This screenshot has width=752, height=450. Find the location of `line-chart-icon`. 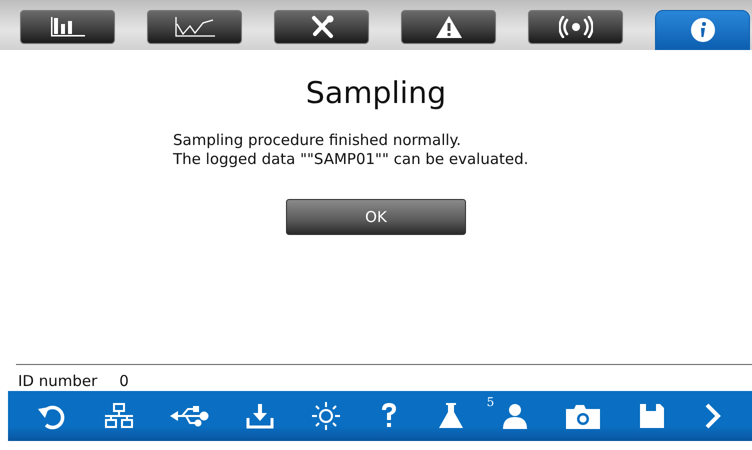

line-chart-icon is located at coordinates (194, 27).